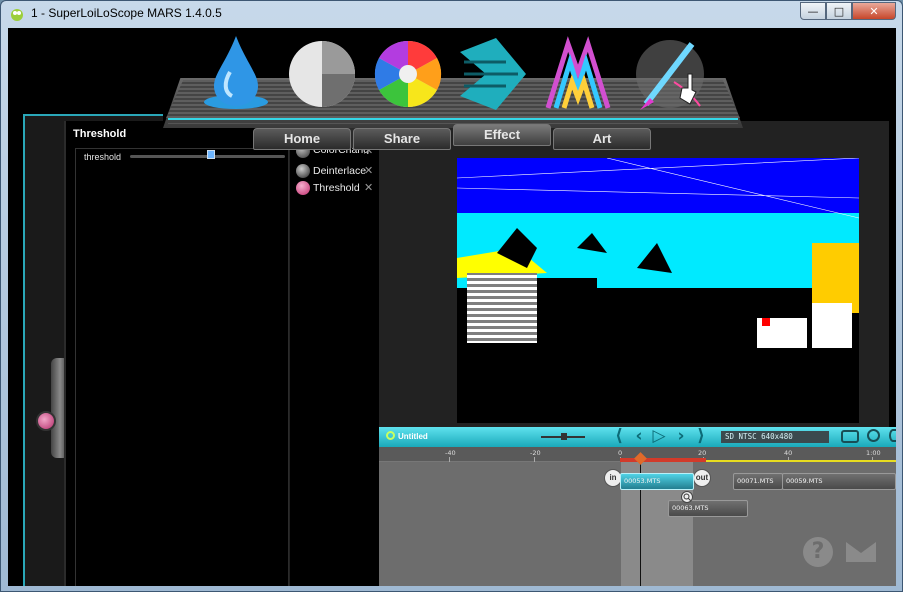  Describe the element at coordinates (535, 453) in the screenshot. I see `tick-label: -20` at that location.